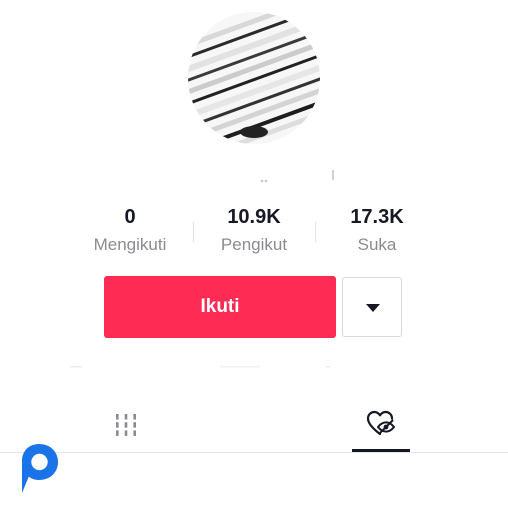 Image resolution: width=508 pixels, height=509 pixels. I want to click on likes-label: Suka, so click(377, 244).